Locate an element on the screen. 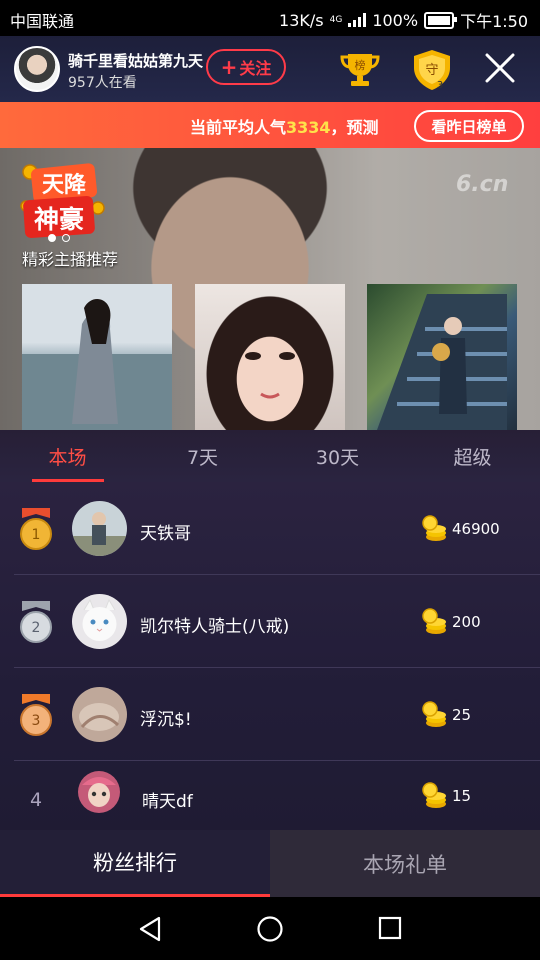  close-icon is located at coordinates (500, 68).